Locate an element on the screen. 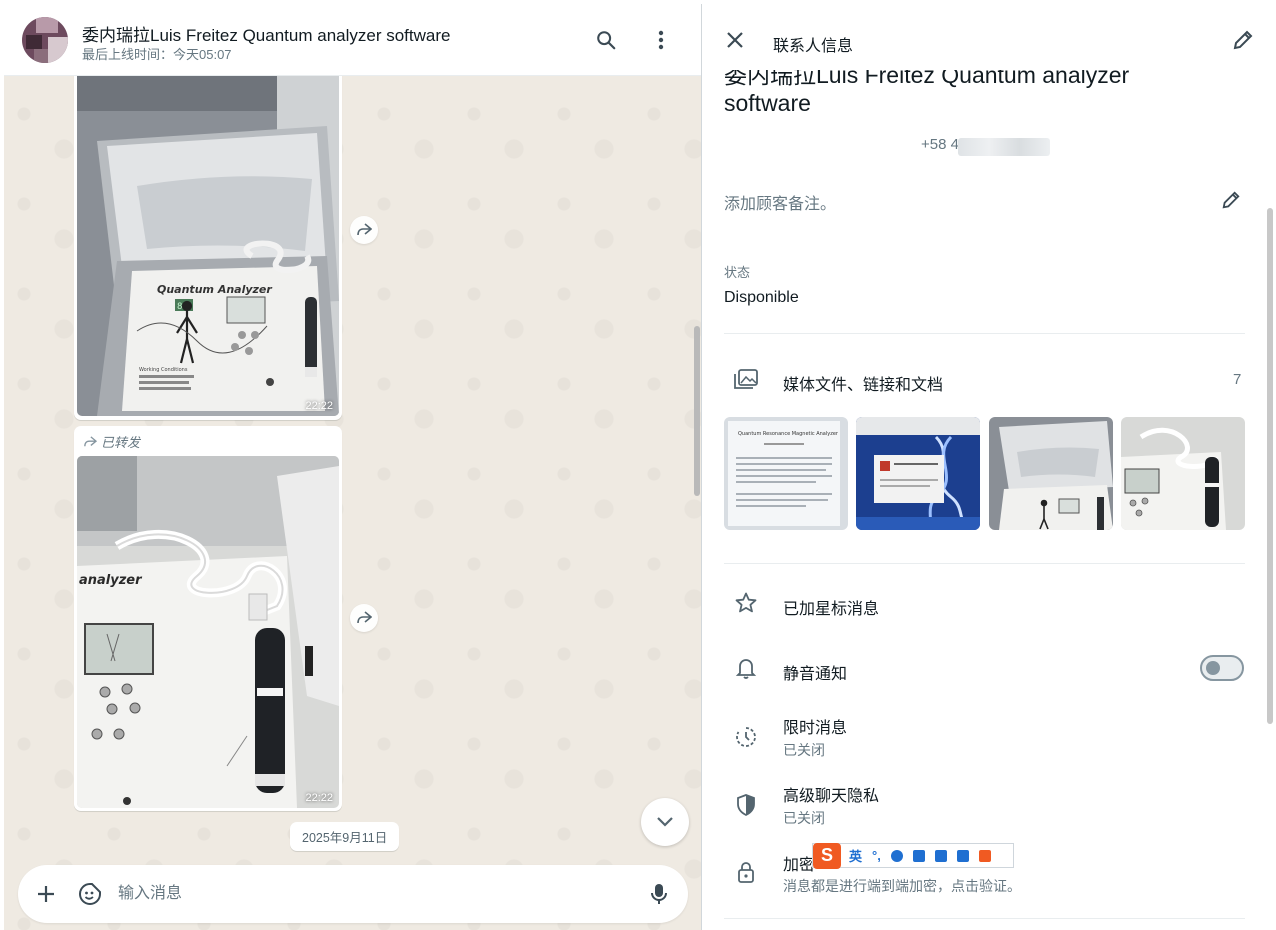 This screenshot has height=930, width=1276. ime-apps-icon is located at coordinates (962, 855).